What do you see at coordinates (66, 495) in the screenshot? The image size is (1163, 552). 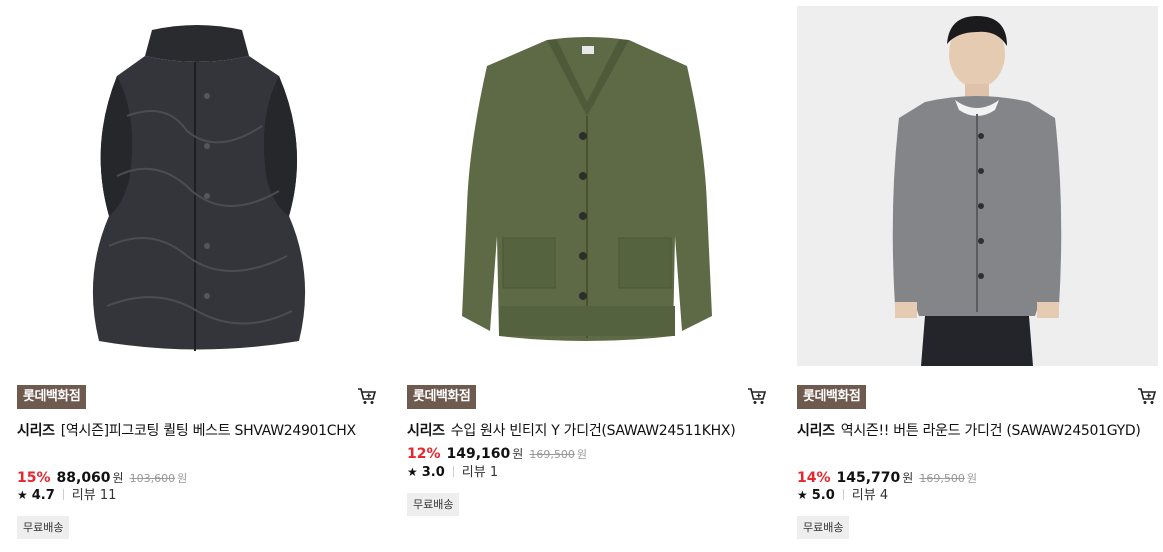 I see `rating-row: ★ 4.7 리뷰 11` at bounding box center [66, 495].